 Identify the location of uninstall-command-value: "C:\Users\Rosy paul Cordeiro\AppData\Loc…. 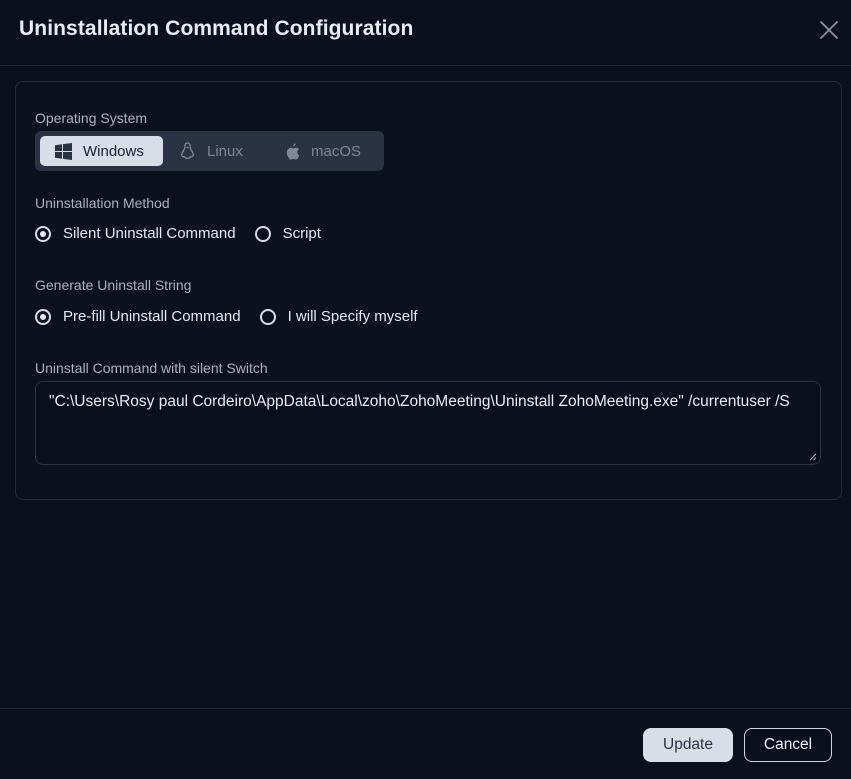
(419, 401).